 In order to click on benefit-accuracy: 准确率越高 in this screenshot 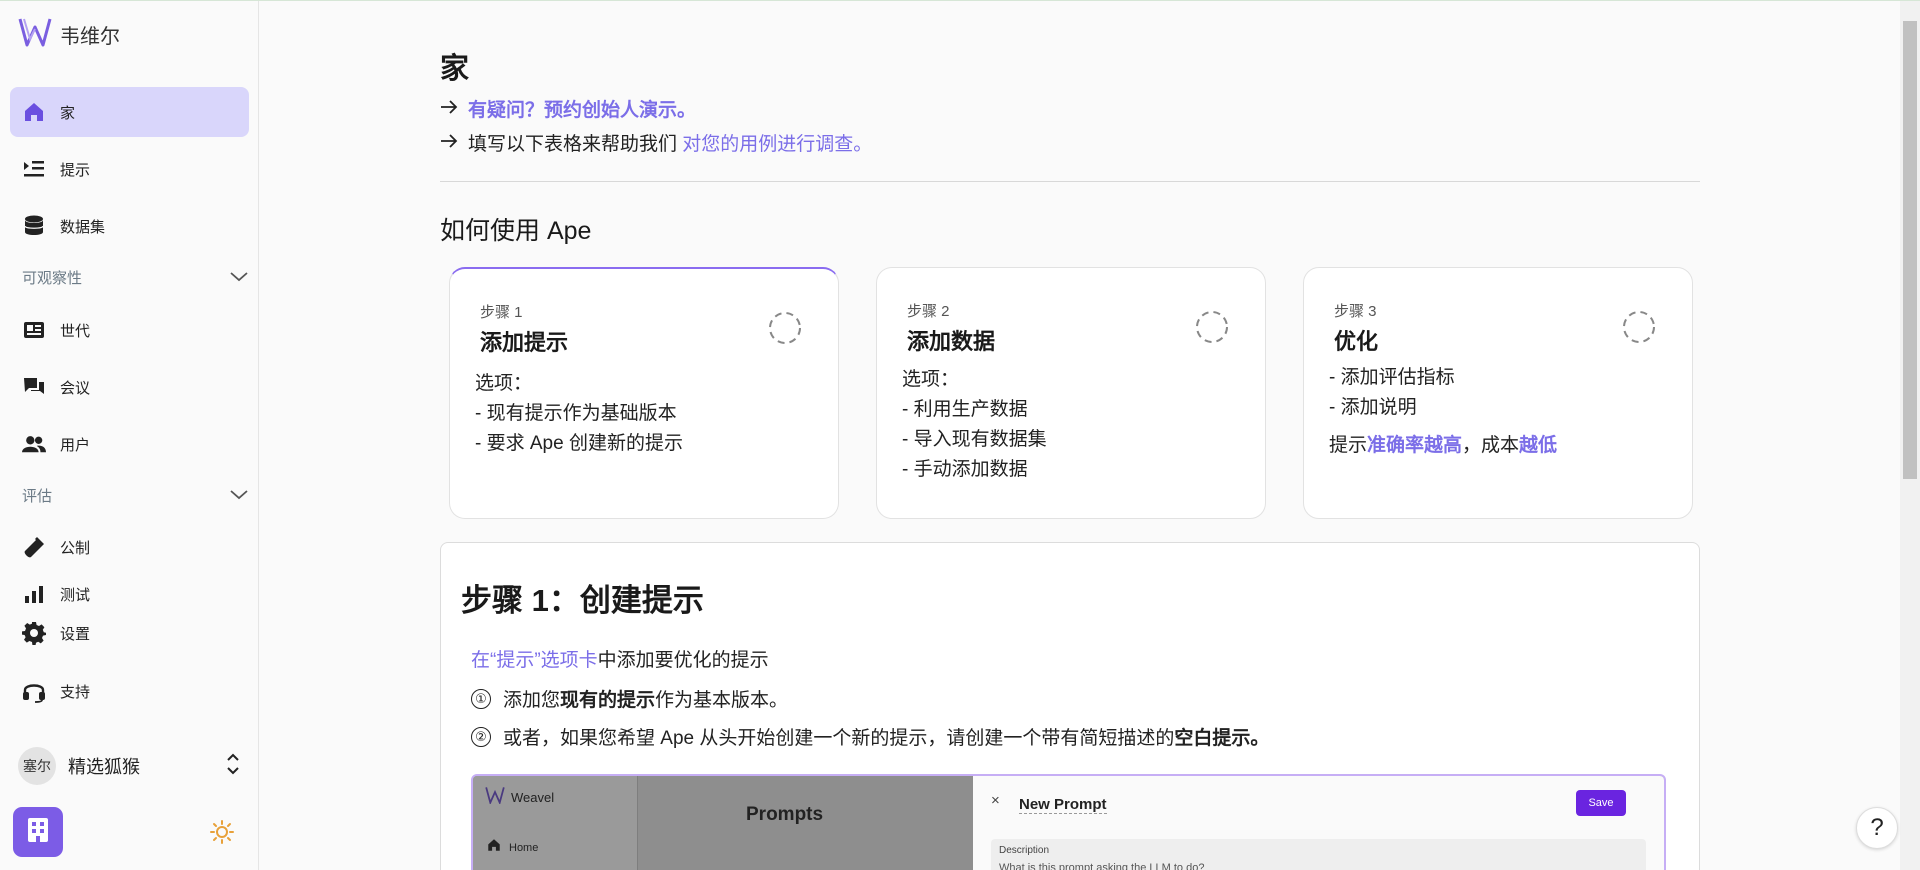, I will do `click(1415, 445)`.